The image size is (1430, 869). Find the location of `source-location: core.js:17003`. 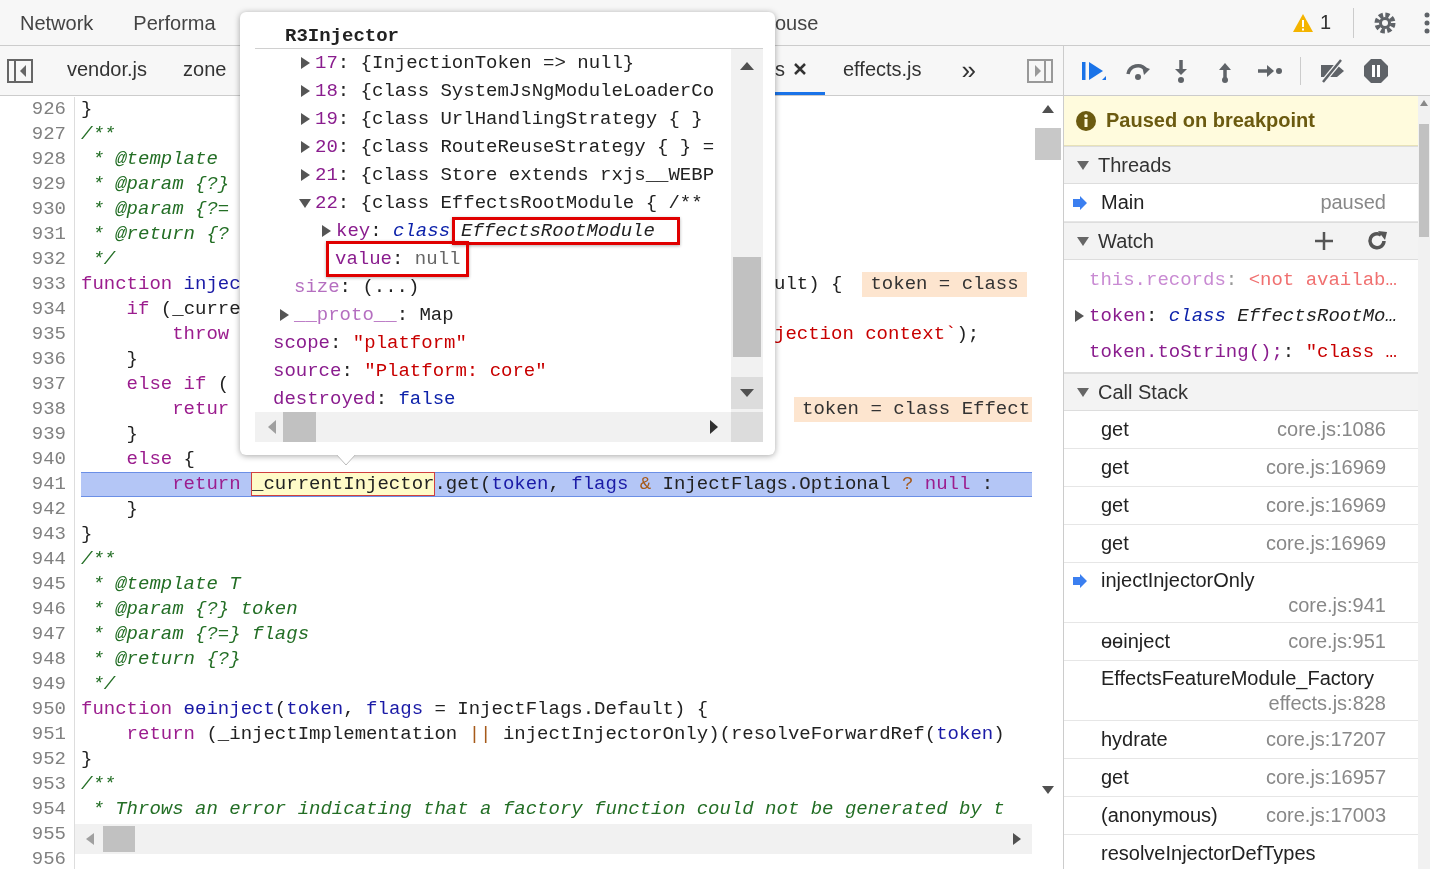

source-location: core.js:17003 is located at coordinates (1325, 815).